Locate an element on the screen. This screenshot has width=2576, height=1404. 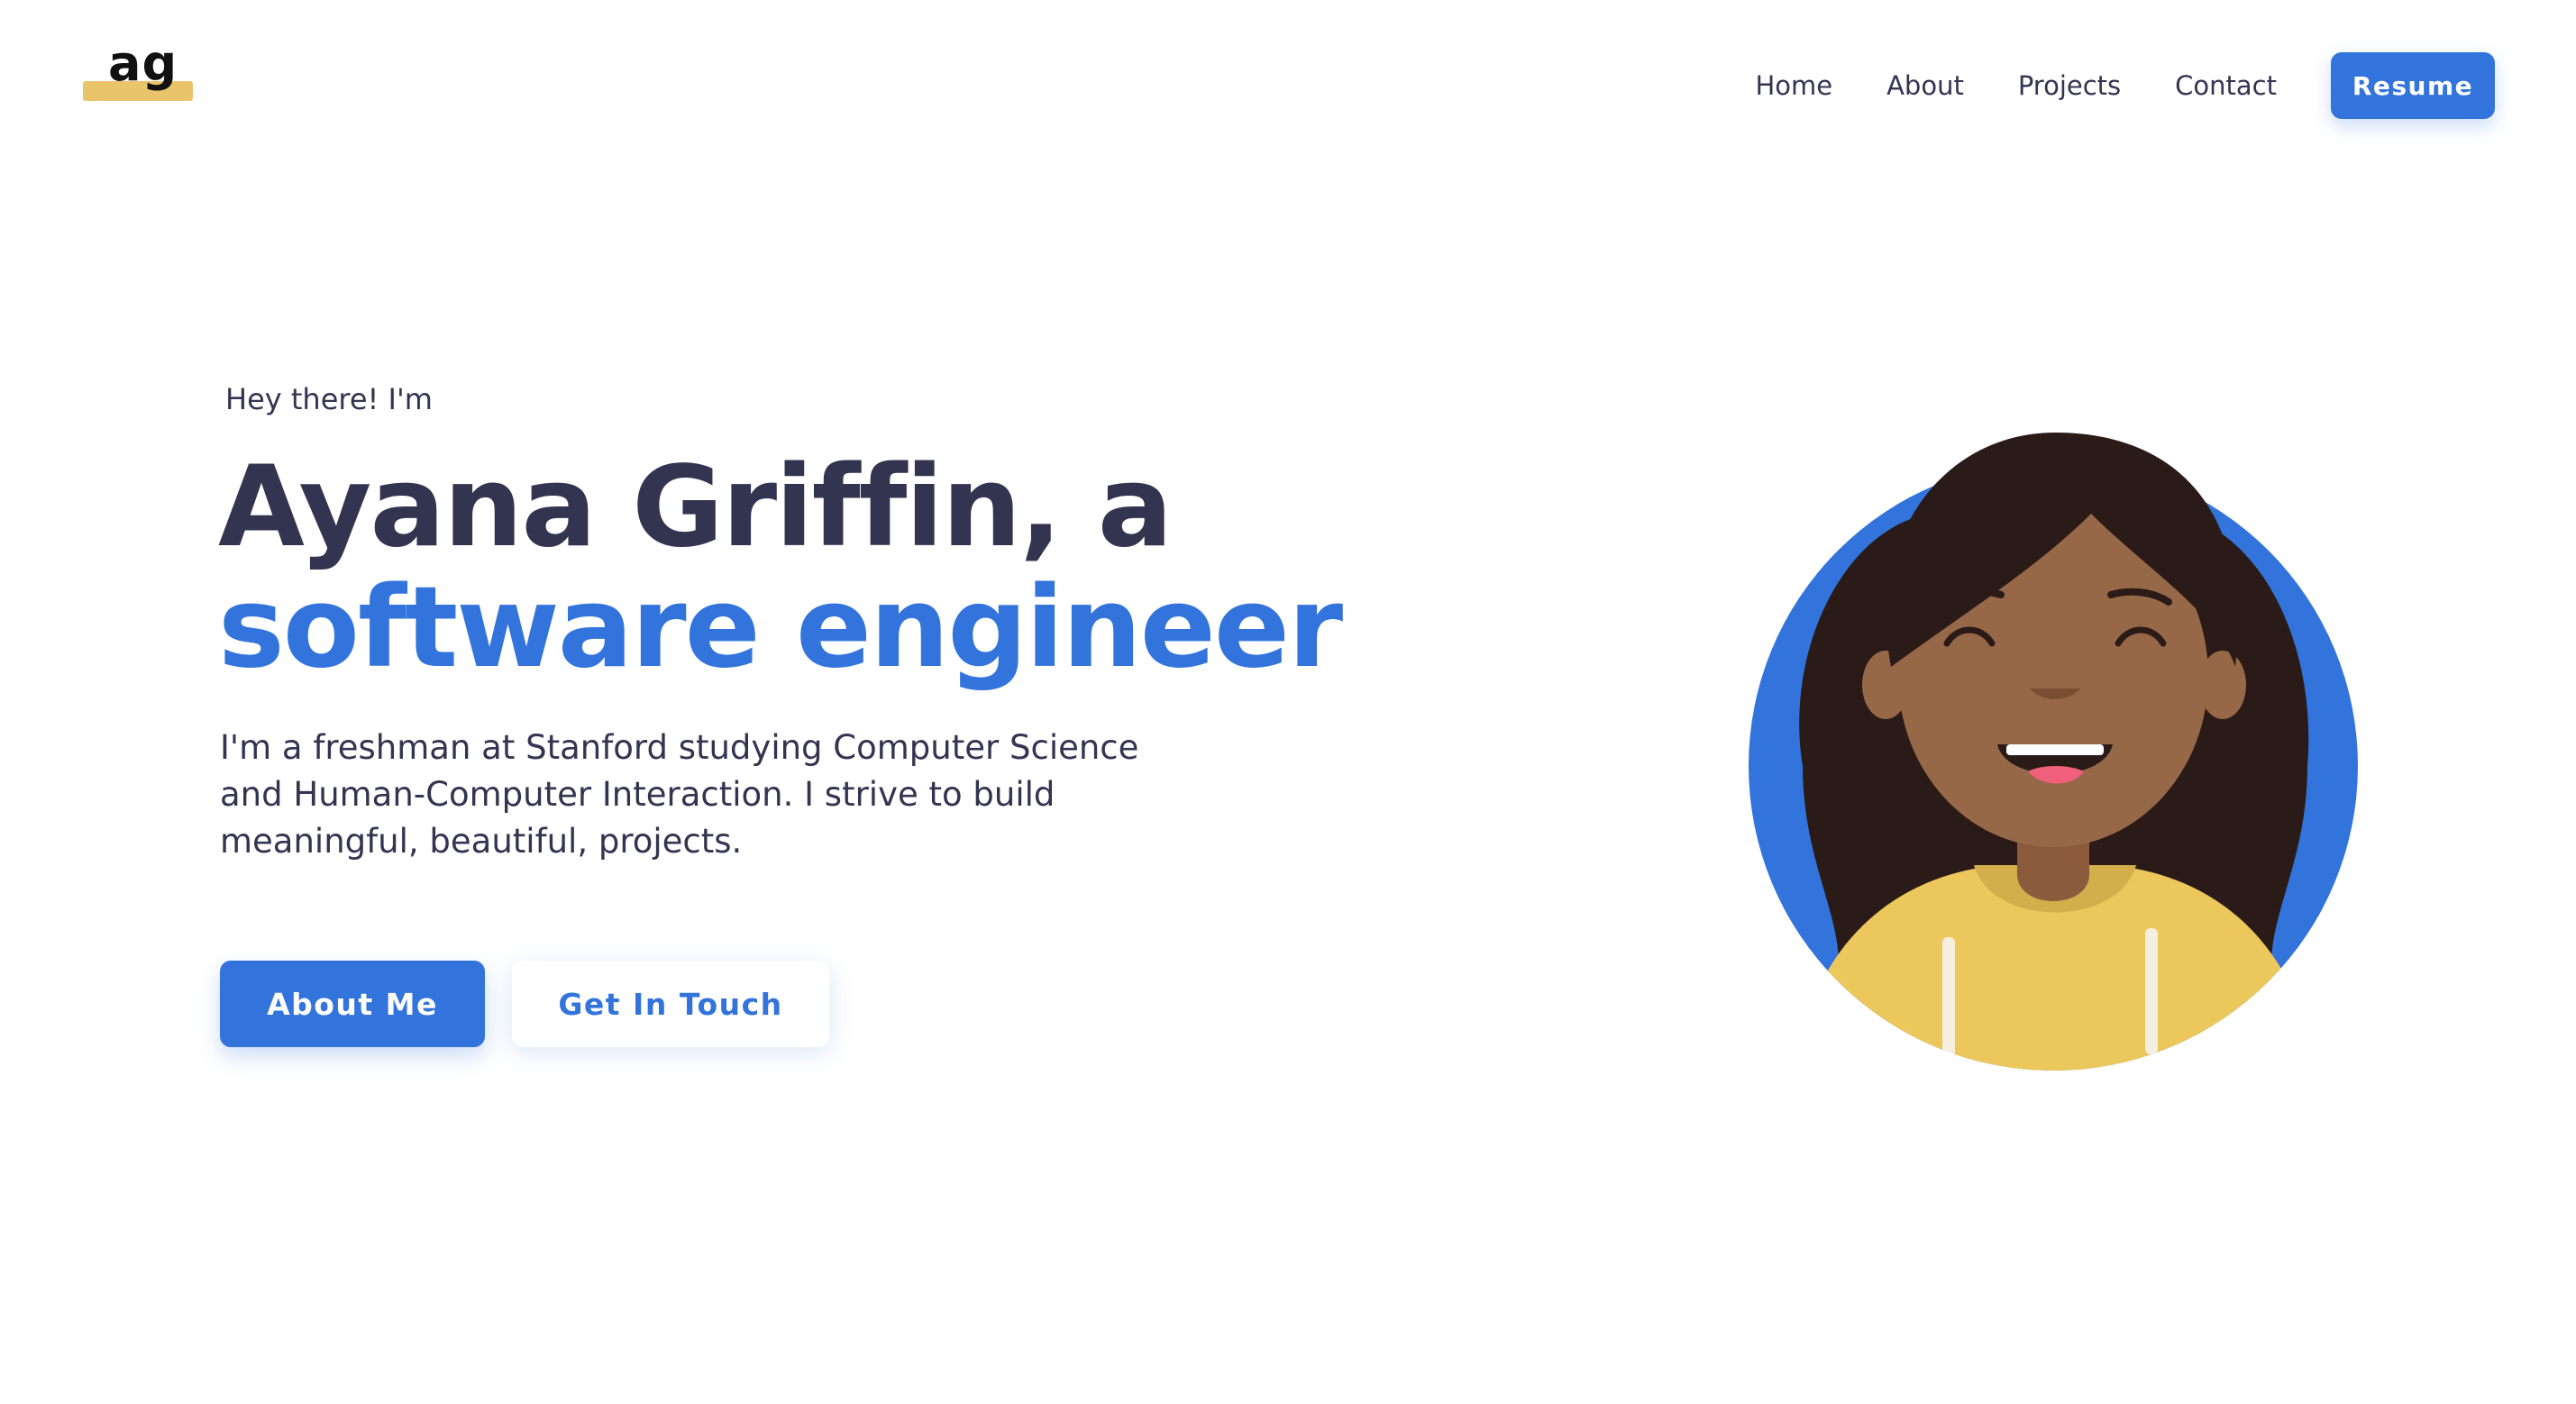
hero-title-role: software engineer is located at coordinates (780, 628).